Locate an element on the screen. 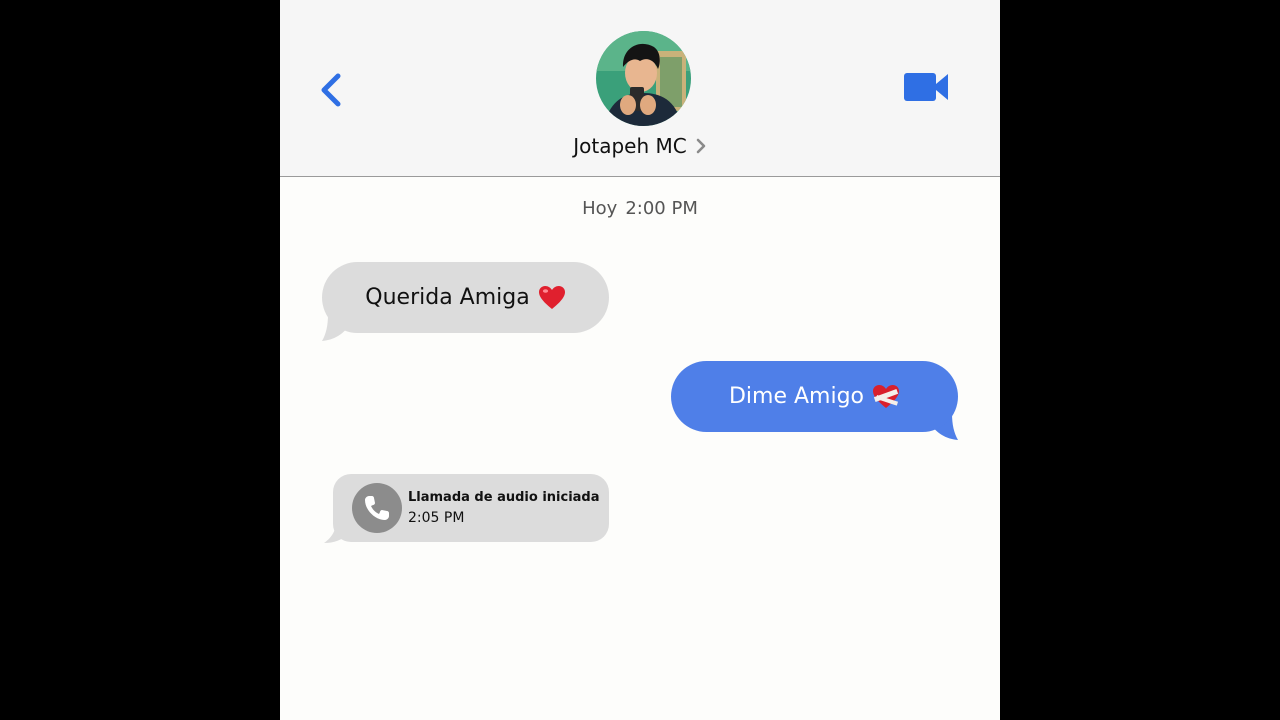 The height and width of the screenshot is (720, 1280). outgoing-message: Dime Amigo is located at coordinates (814, 396).